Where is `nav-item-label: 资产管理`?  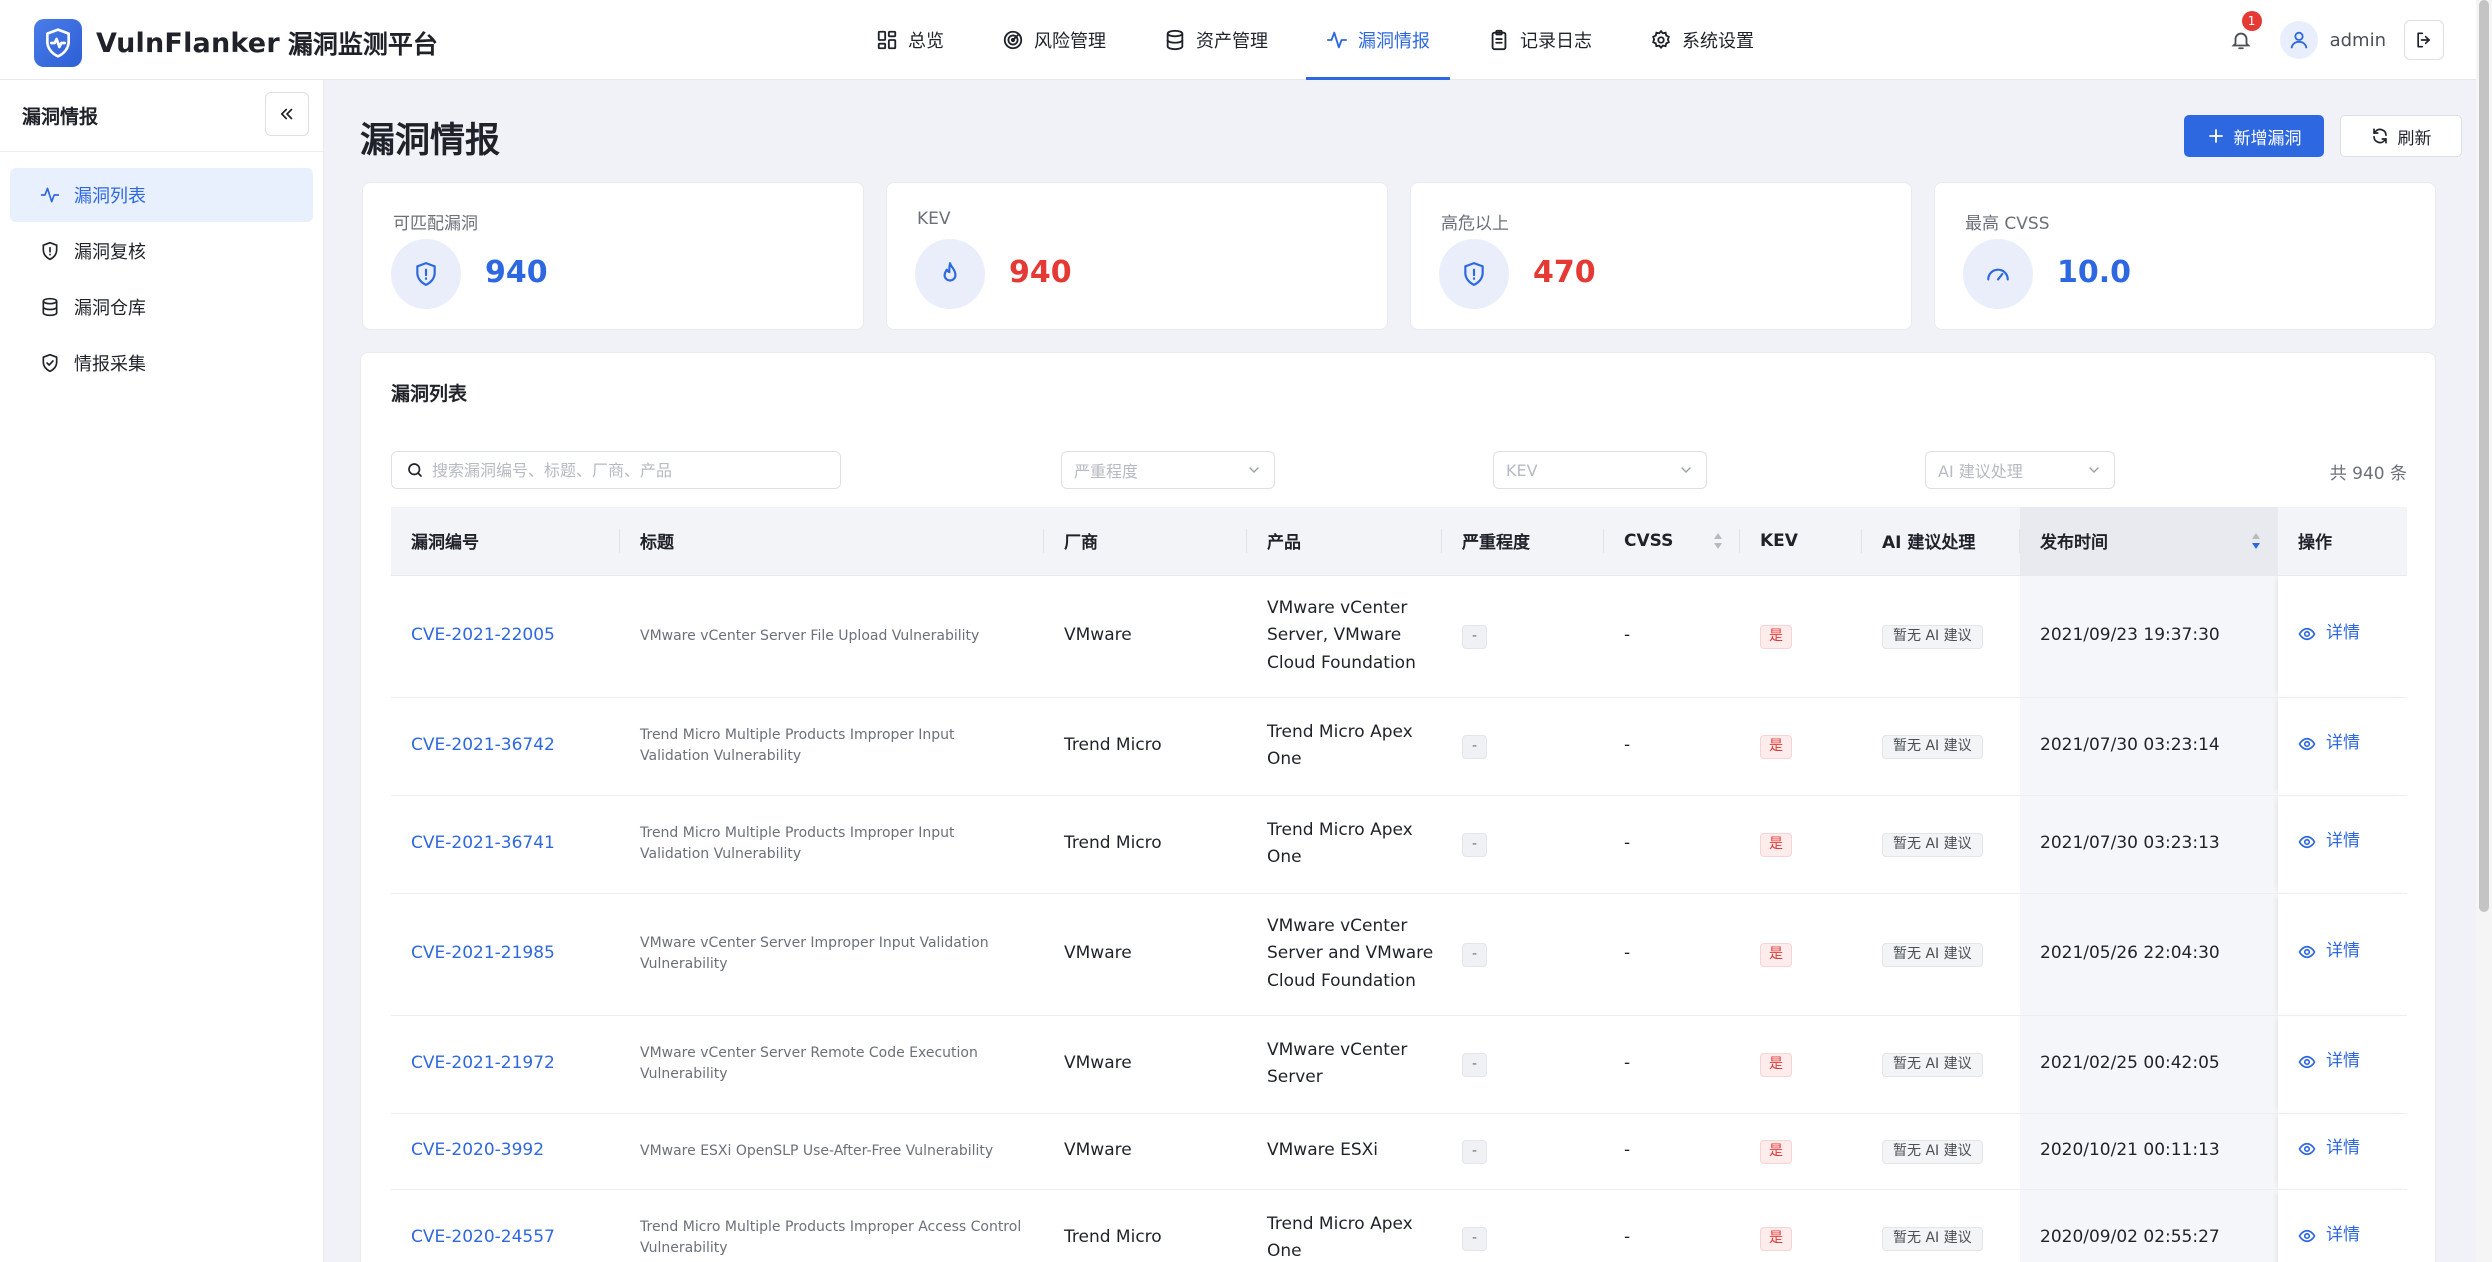 nav-item-label: 资产管理 is located at coordinates (1232, 41).